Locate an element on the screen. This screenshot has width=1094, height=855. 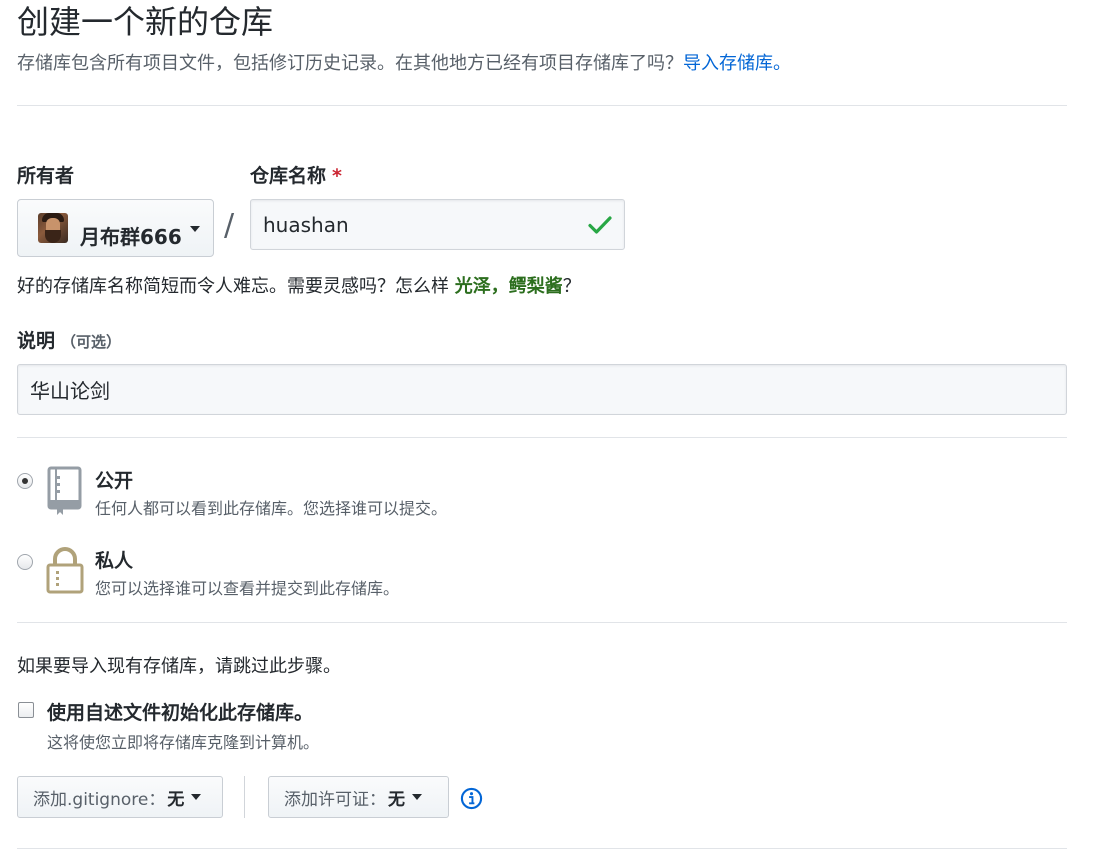
description-label: 说明 （可选） is located at coordinates (69, 341).